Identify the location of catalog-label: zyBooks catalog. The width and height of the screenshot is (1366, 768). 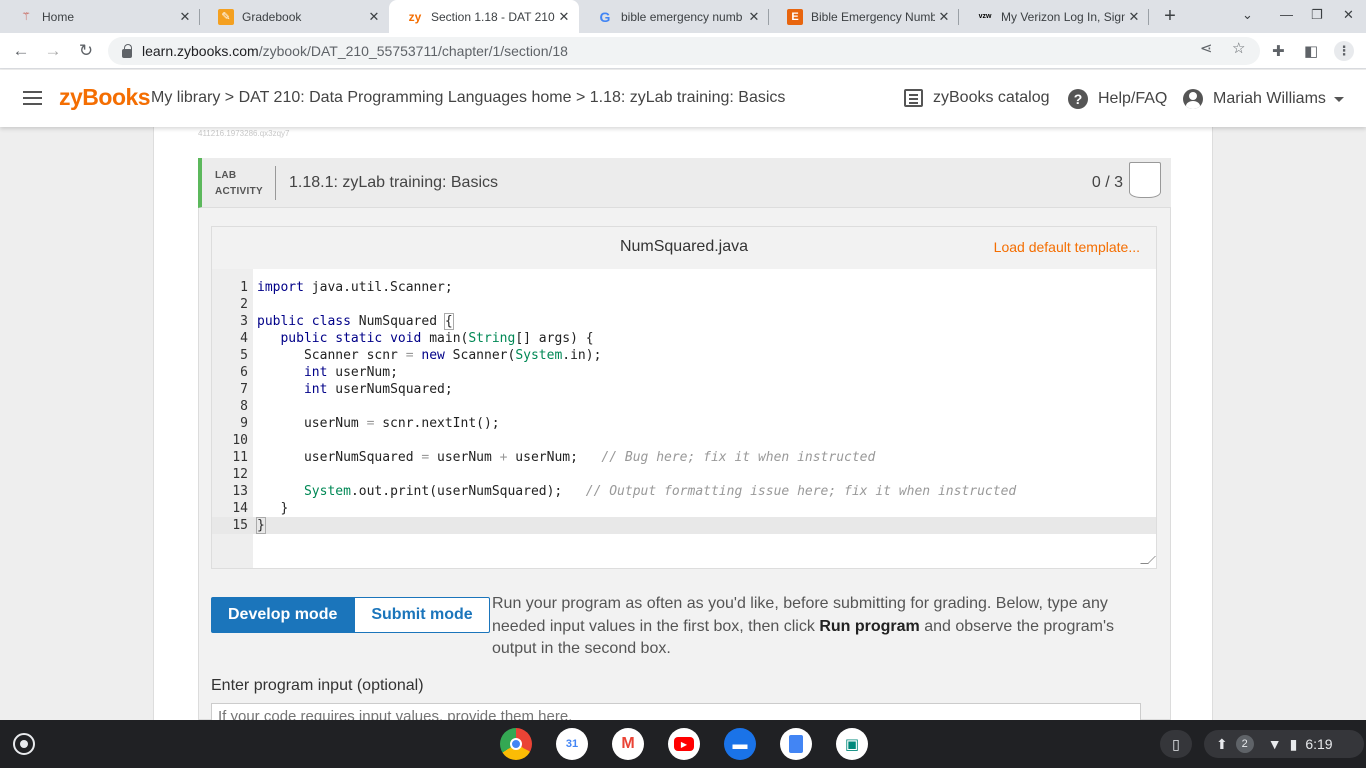
(991, 97).